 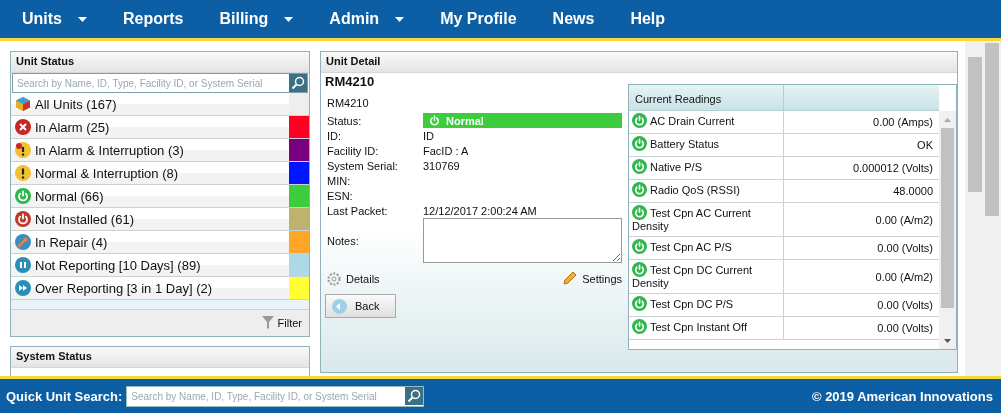 I want to click on reading-name: Radio QoS (RSSI), so click(x=706, y=191).